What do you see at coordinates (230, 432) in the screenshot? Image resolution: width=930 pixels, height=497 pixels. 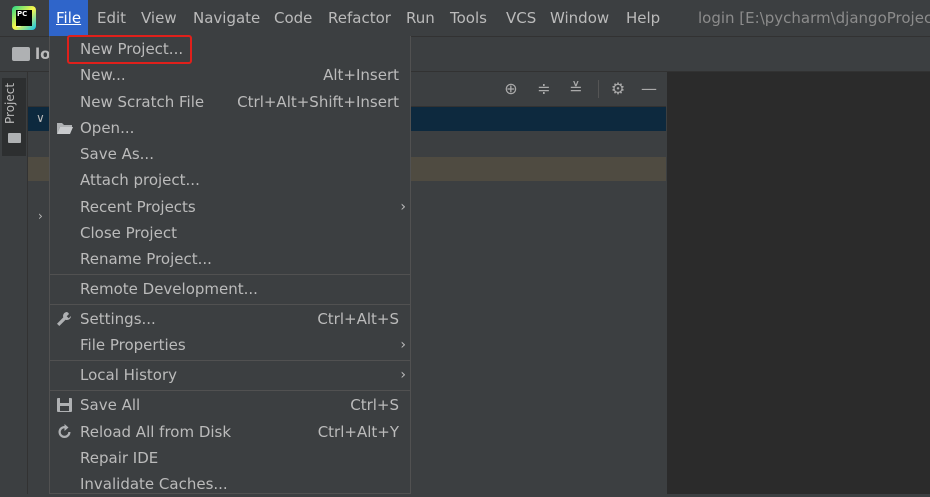 I see `menu-item-reload-all-from-disk: Reload All from Disk Ctrl+Alt+Y` at bounding box center [230, 432].